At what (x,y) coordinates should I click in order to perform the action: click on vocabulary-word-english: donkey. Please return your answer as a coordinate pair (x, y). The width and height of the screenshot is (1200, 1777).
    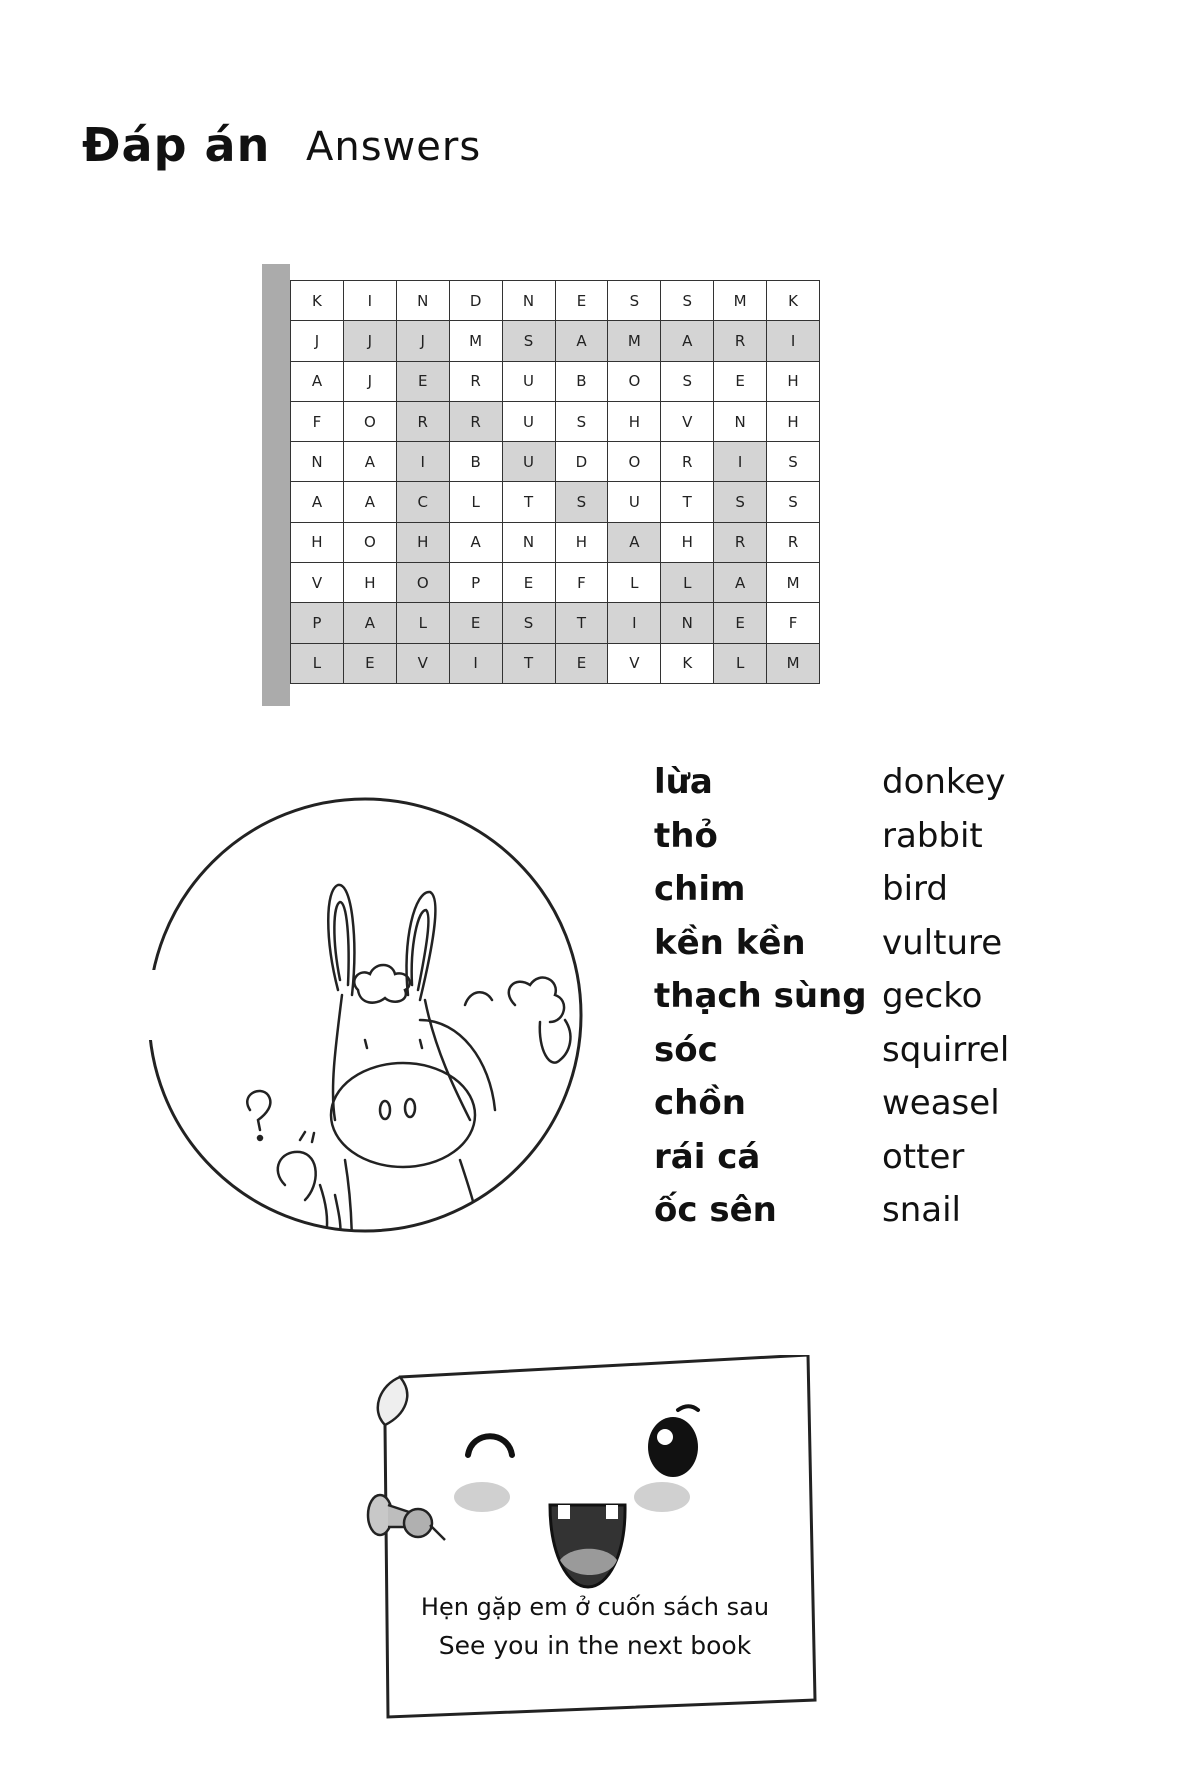
    Looking at the image, I should click on (944, 782).